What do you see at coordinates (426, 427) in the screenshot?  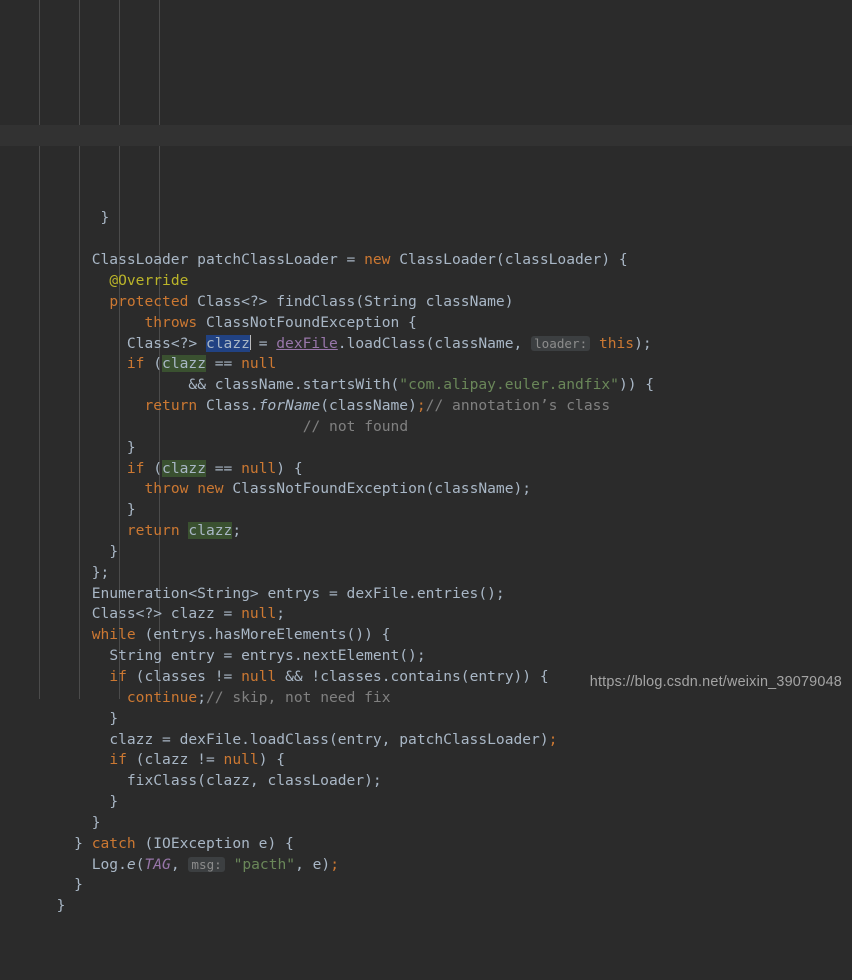 I see `code-line: // not found` at bounding box center [426, 427].